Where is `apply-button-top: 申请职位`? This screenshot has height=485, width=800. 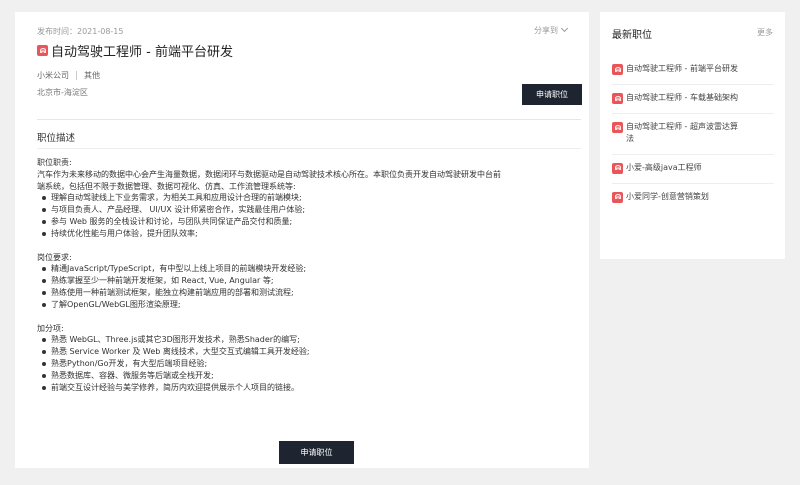
apply-button-top: 申请职位 is located at coordinates (552, 94).